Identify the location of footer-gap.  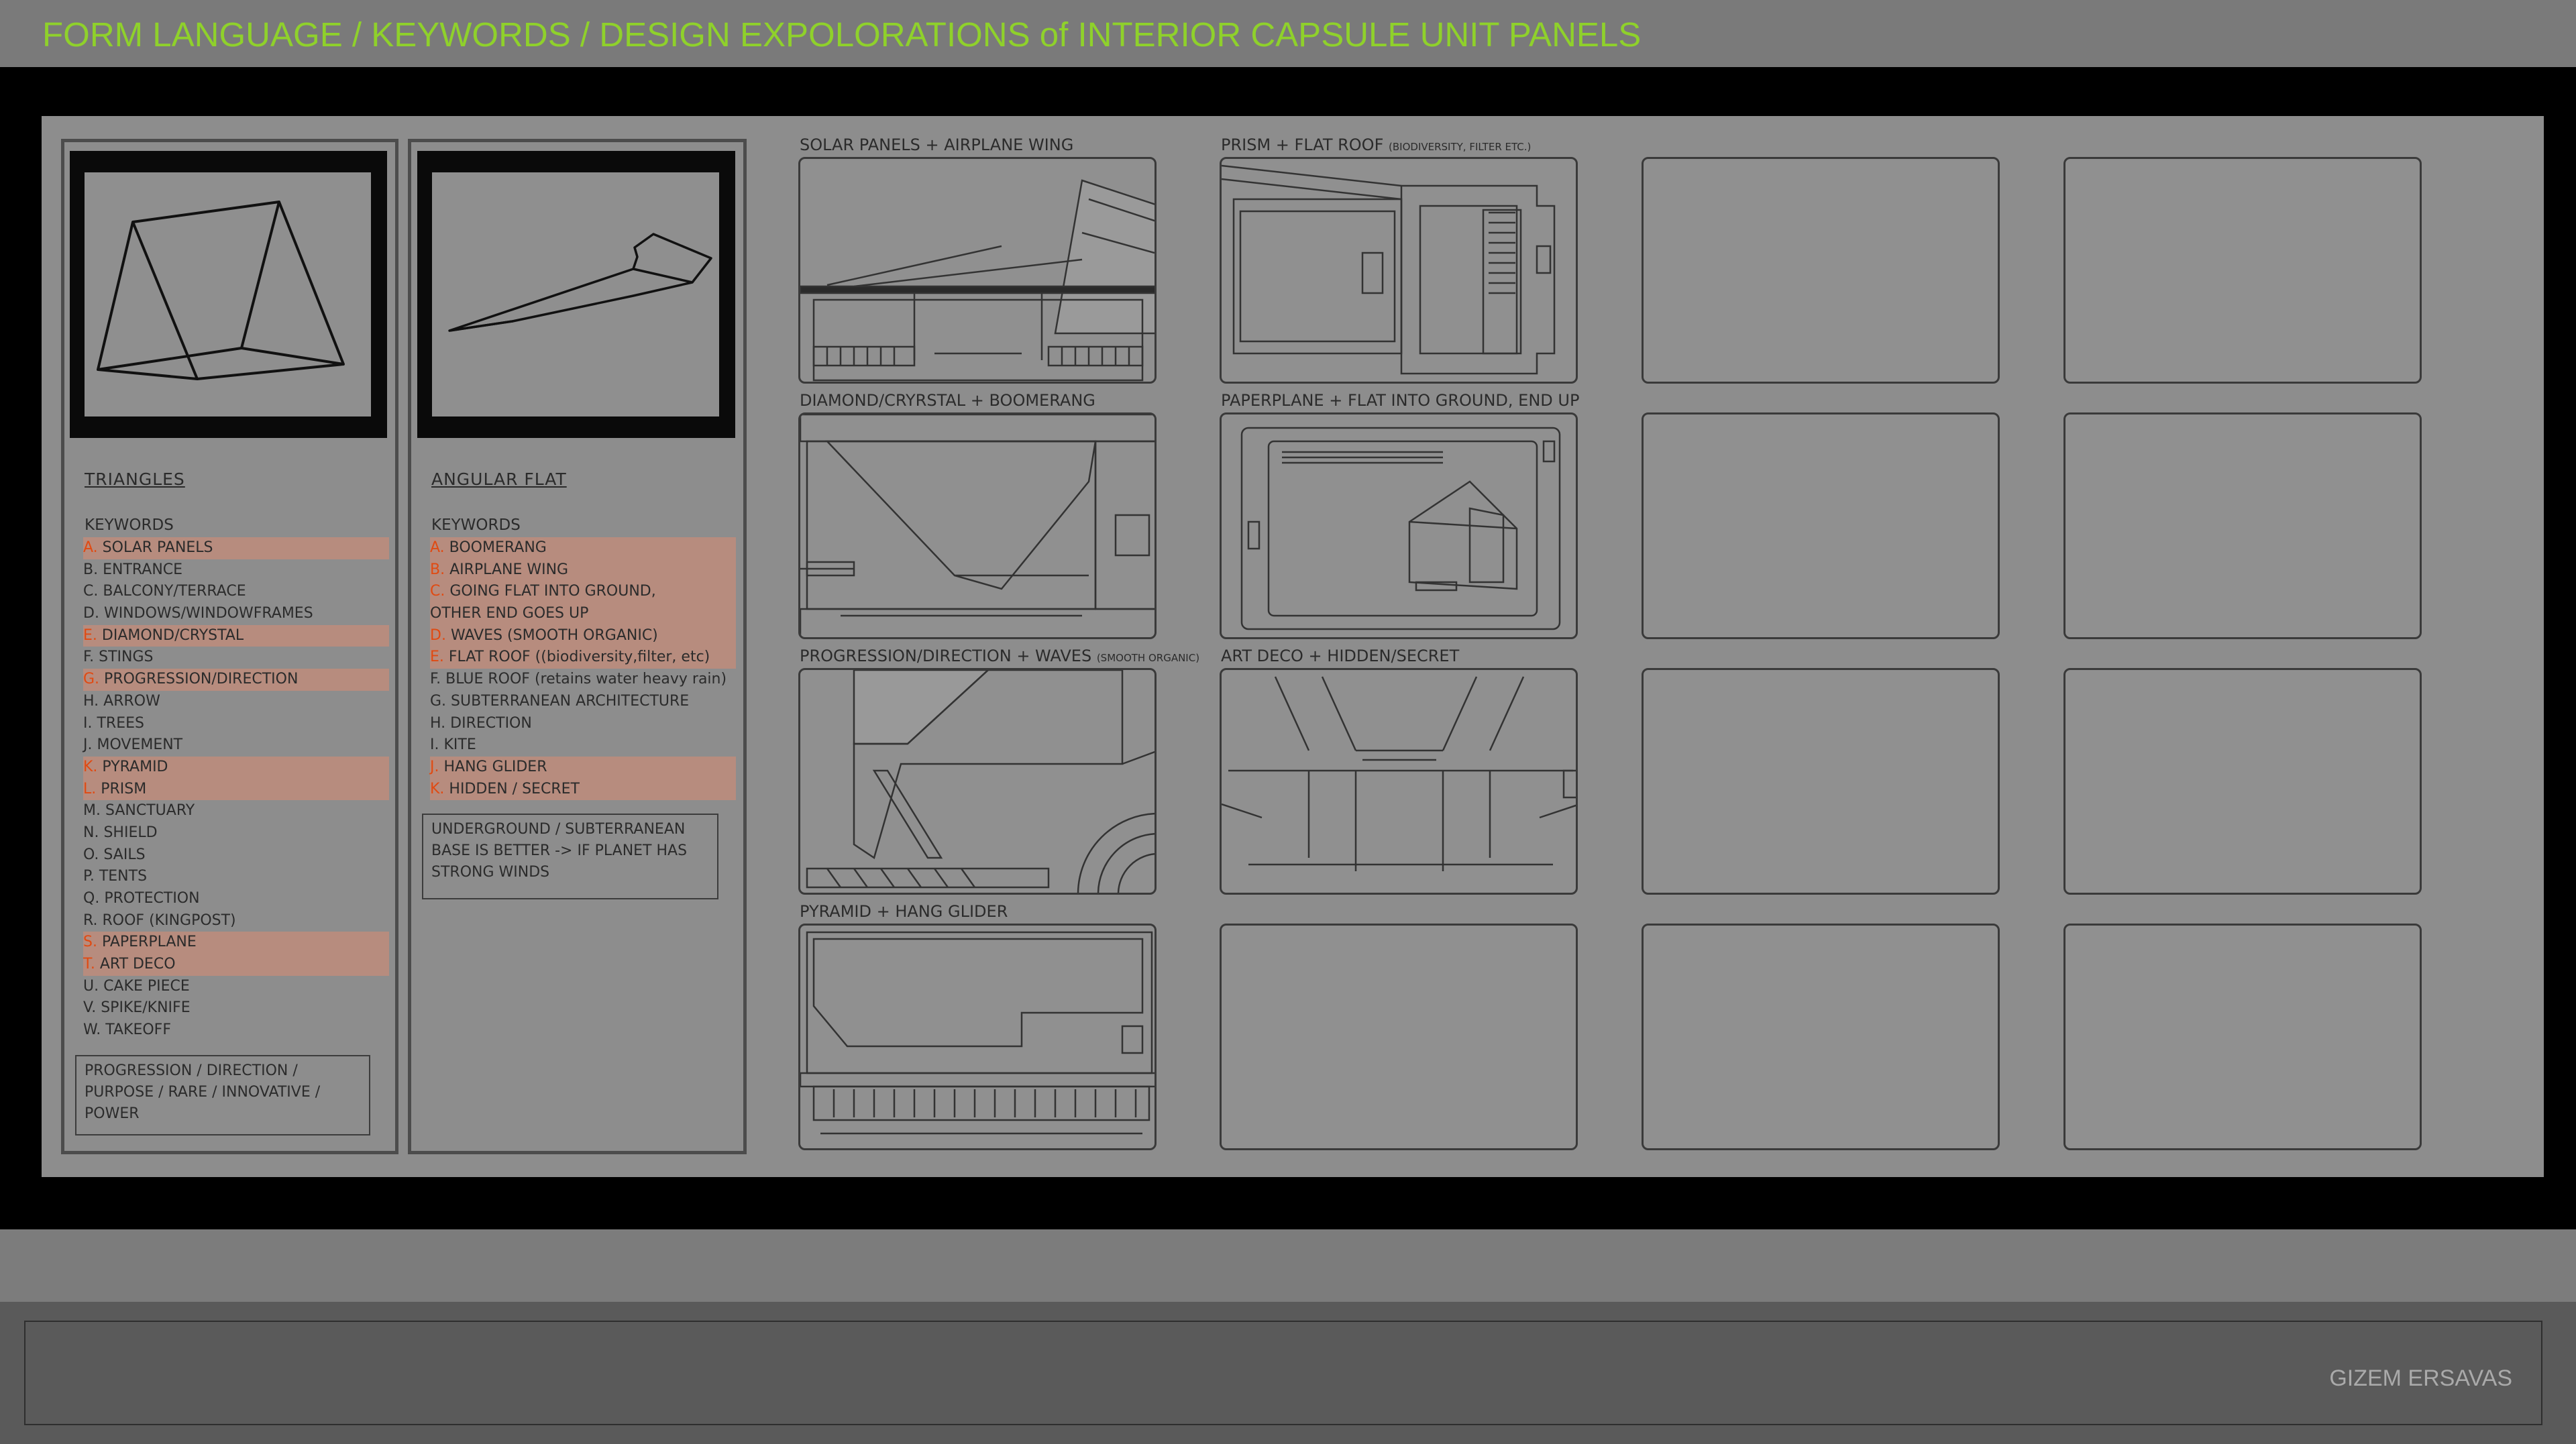
(1288, 1265).